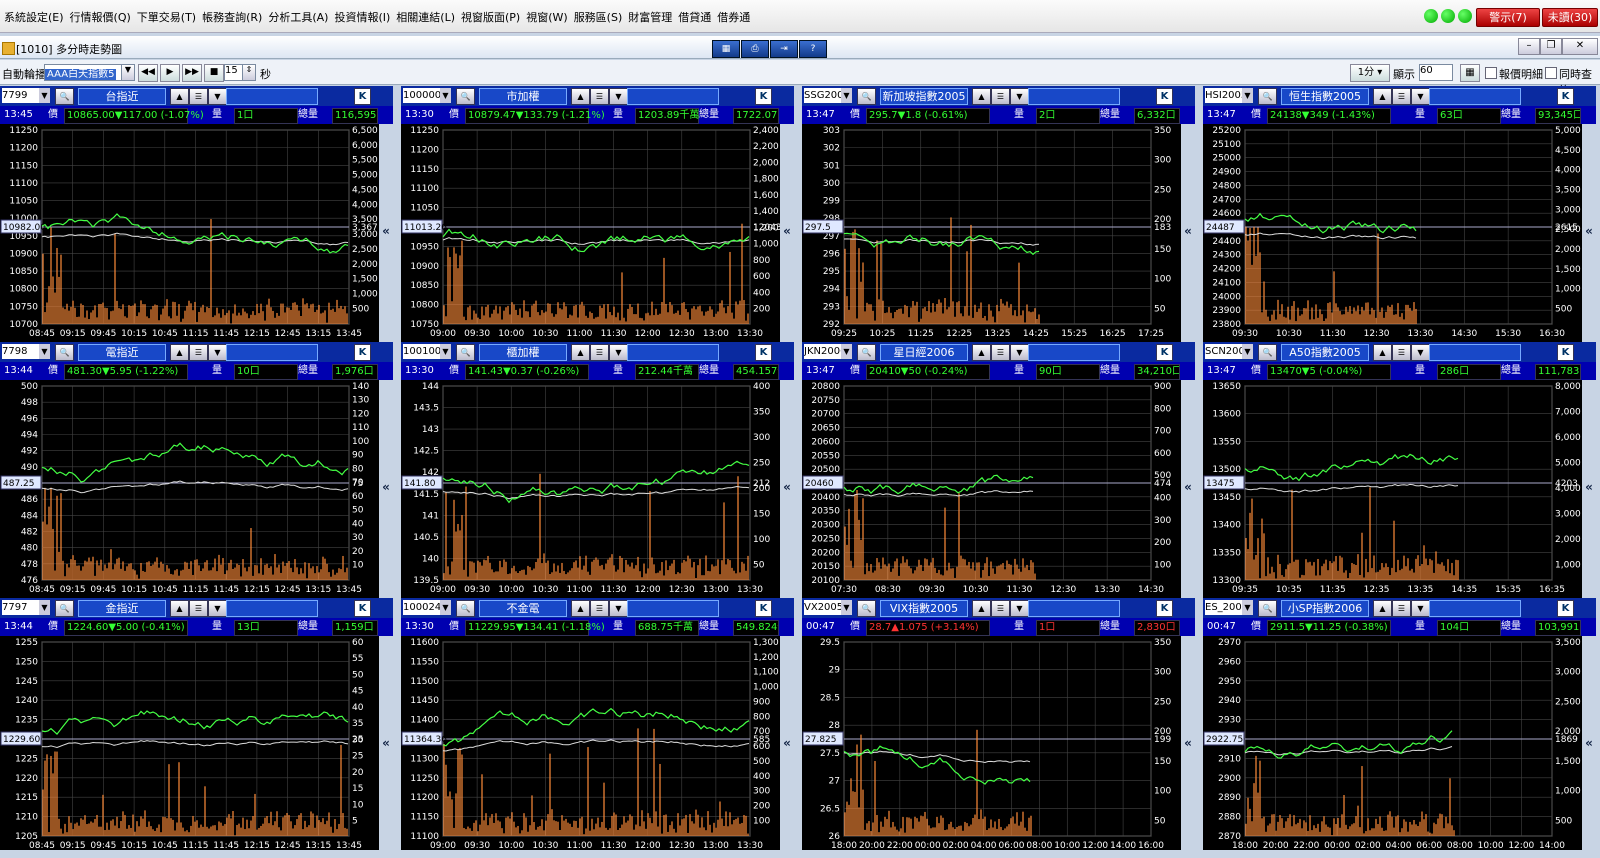  Describe the element at coordinates (26, 351) in the screenshot. I see `symbol-code-select: 7798 ▼` at that location.